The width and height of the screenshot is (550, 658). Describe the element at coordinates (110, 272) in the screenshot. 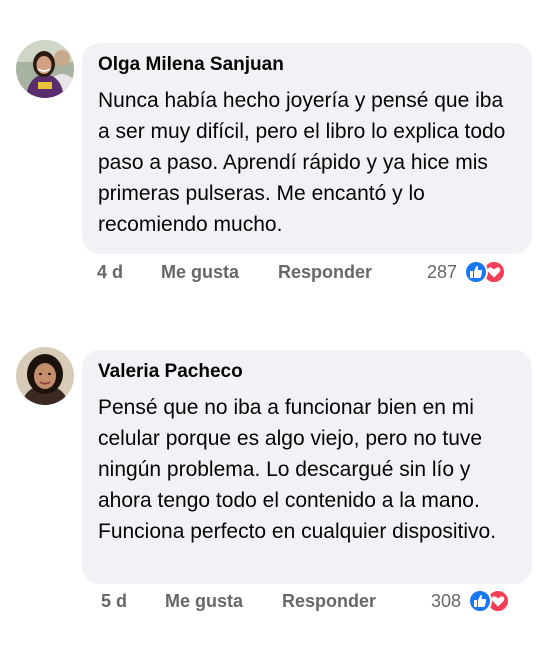

I see `comment-time: 4 d` at that location.